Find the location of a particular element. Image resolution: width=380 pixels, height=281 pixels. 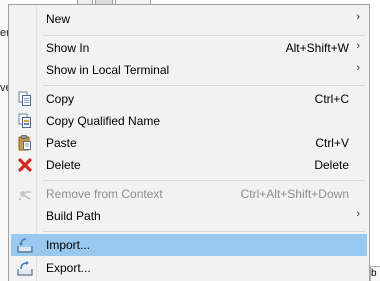

menu-item-label: Remove from Context is located at coordinates (104, 194).